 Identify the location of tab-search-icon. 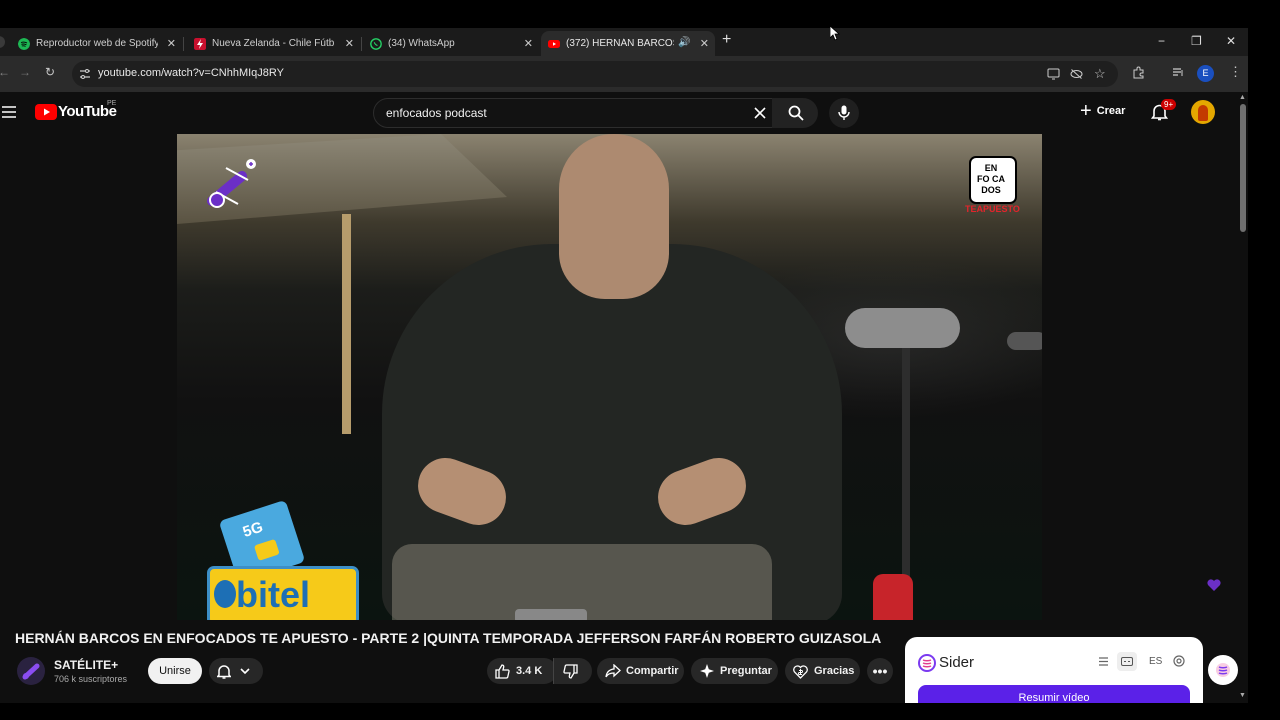
(2, 42).